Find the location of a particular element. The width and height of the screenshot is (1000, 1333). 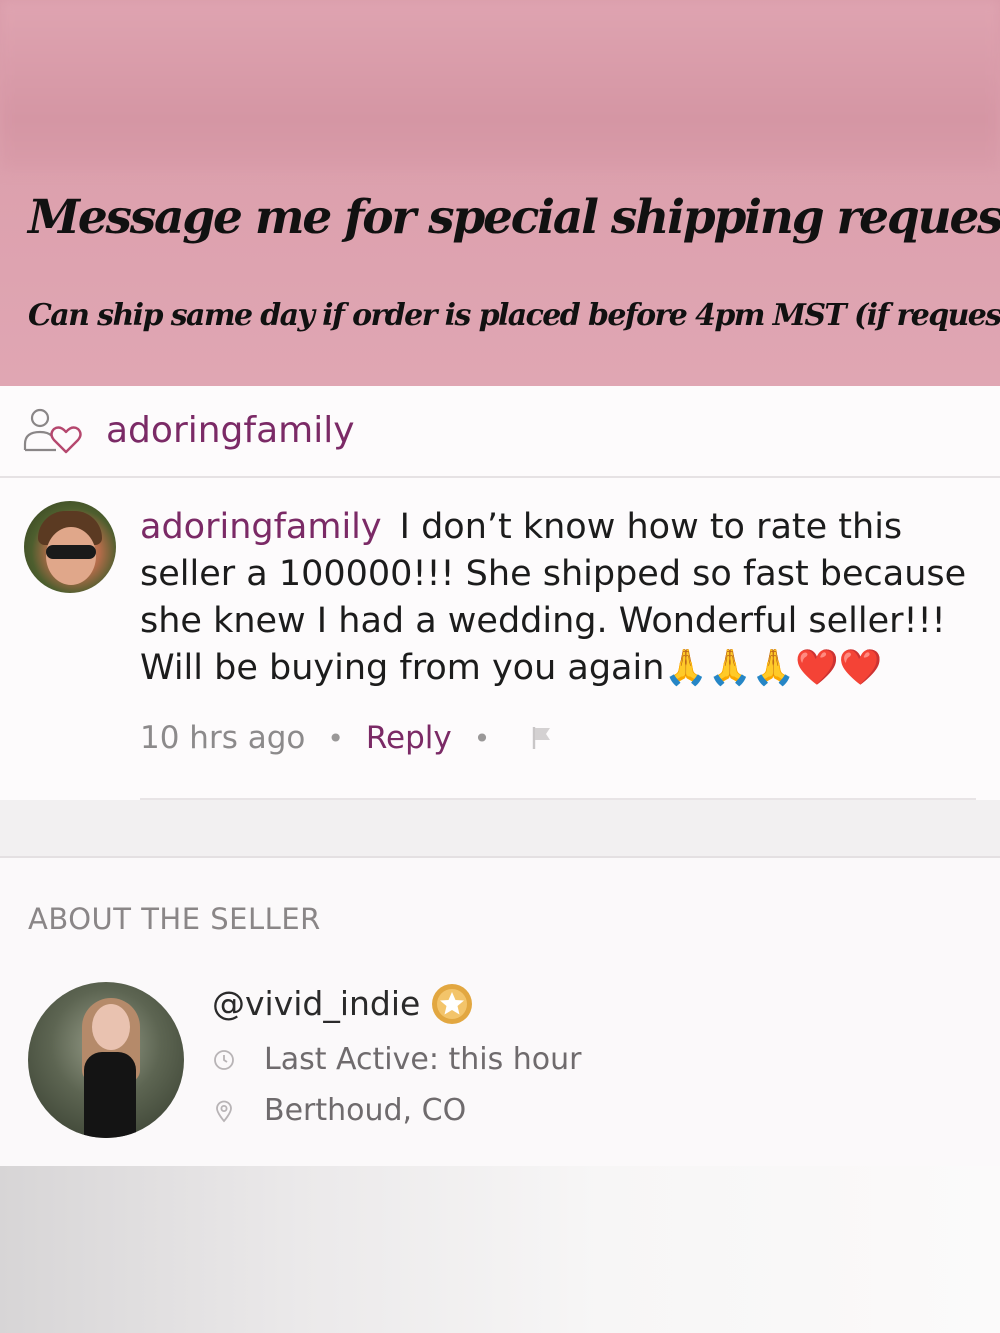

location-text: Berthoud, CO is located at coordinates (365, 1110).